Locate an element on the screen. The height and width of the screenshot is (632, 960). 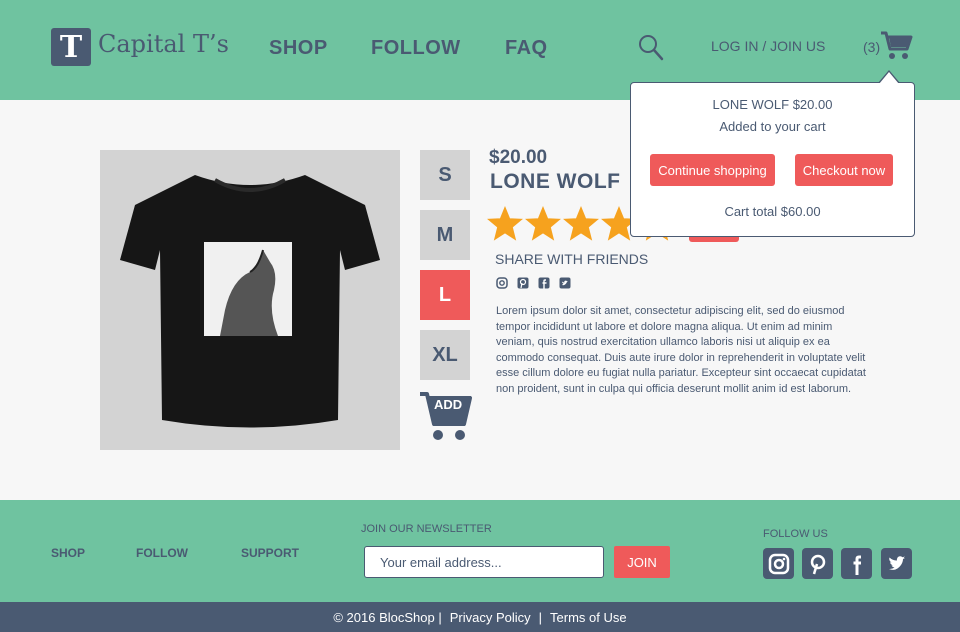
share-label: SHARE WITH FRIENDS is located at coordinates (572, 259).